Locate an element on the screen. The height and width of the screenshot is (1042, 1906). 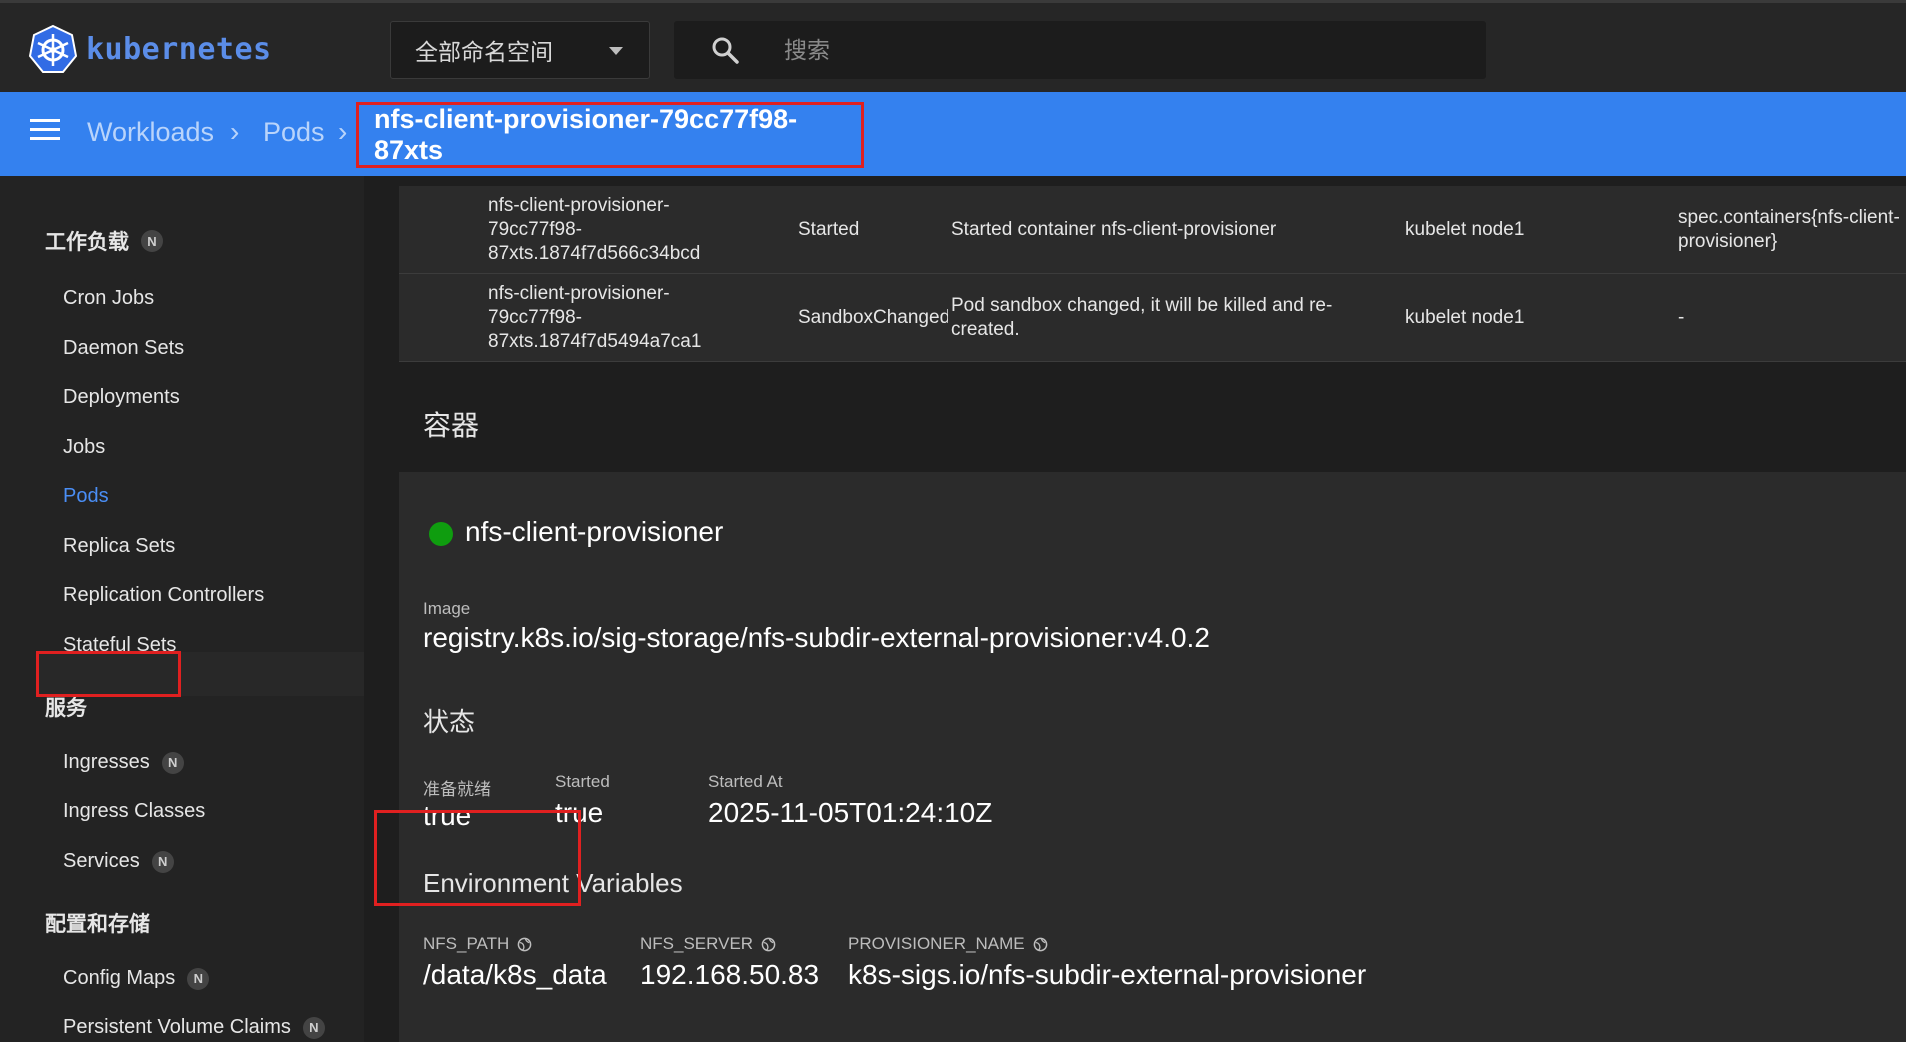
event-reason: SandboxChanged is located at coordinates (873, 317).